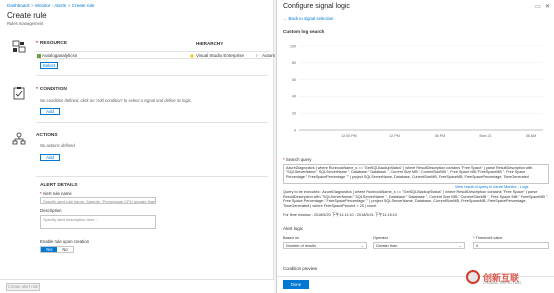 This screenshot has width=554, height=293. I want to click on operator-label: Operator, so click(380, 238).